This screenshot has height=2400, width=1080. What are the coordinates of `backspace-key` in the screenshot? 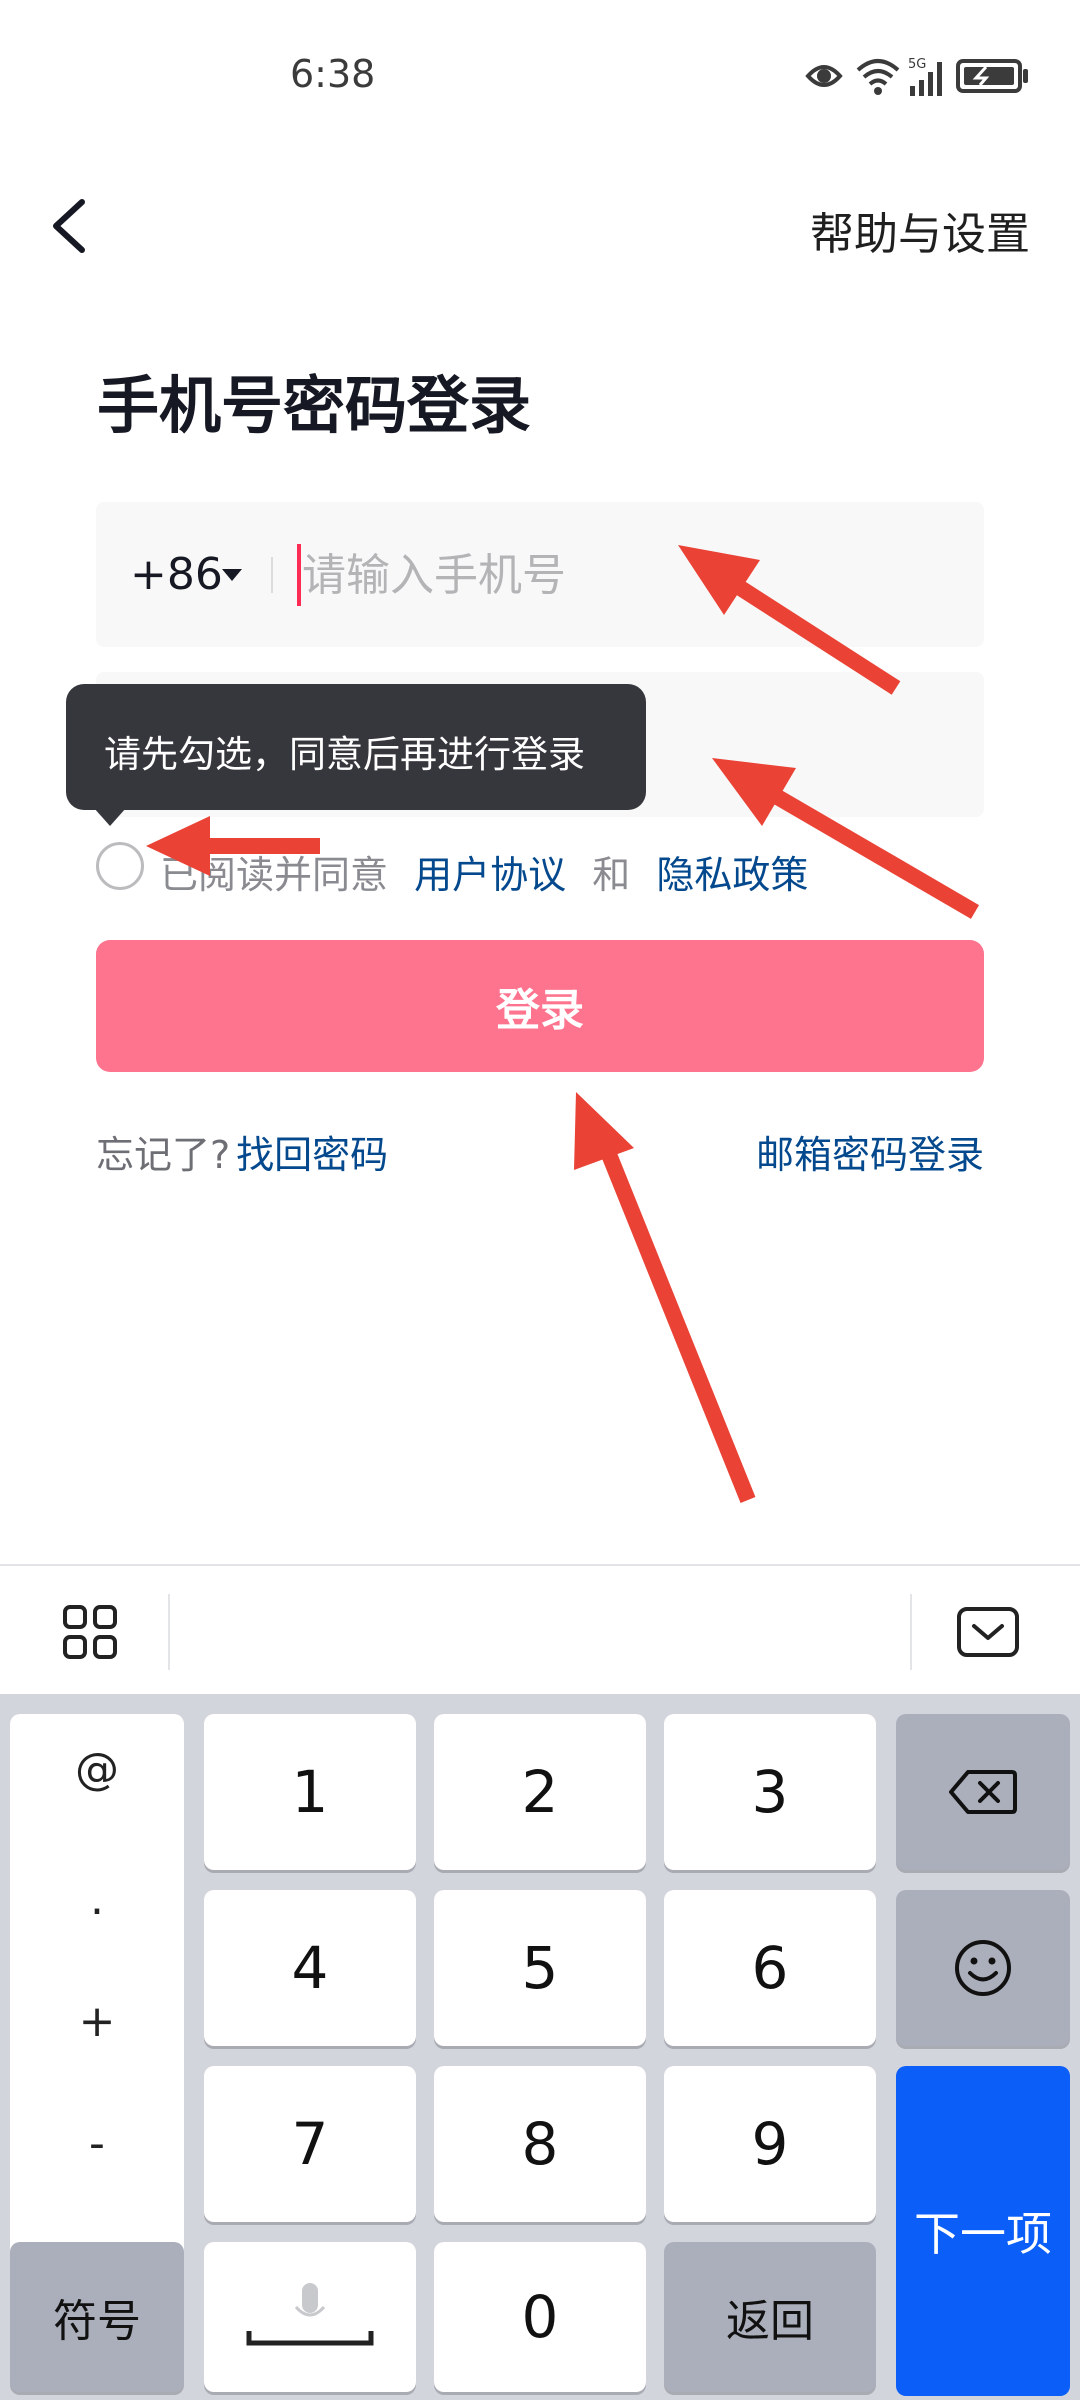 It's located at (983, 1792).